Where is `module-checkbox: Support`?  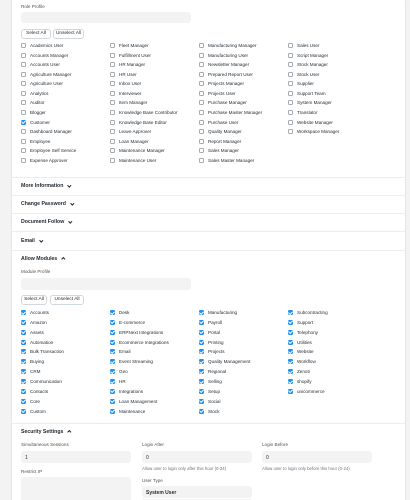 module-checkbox: Support is located at coordinates (300, 322).